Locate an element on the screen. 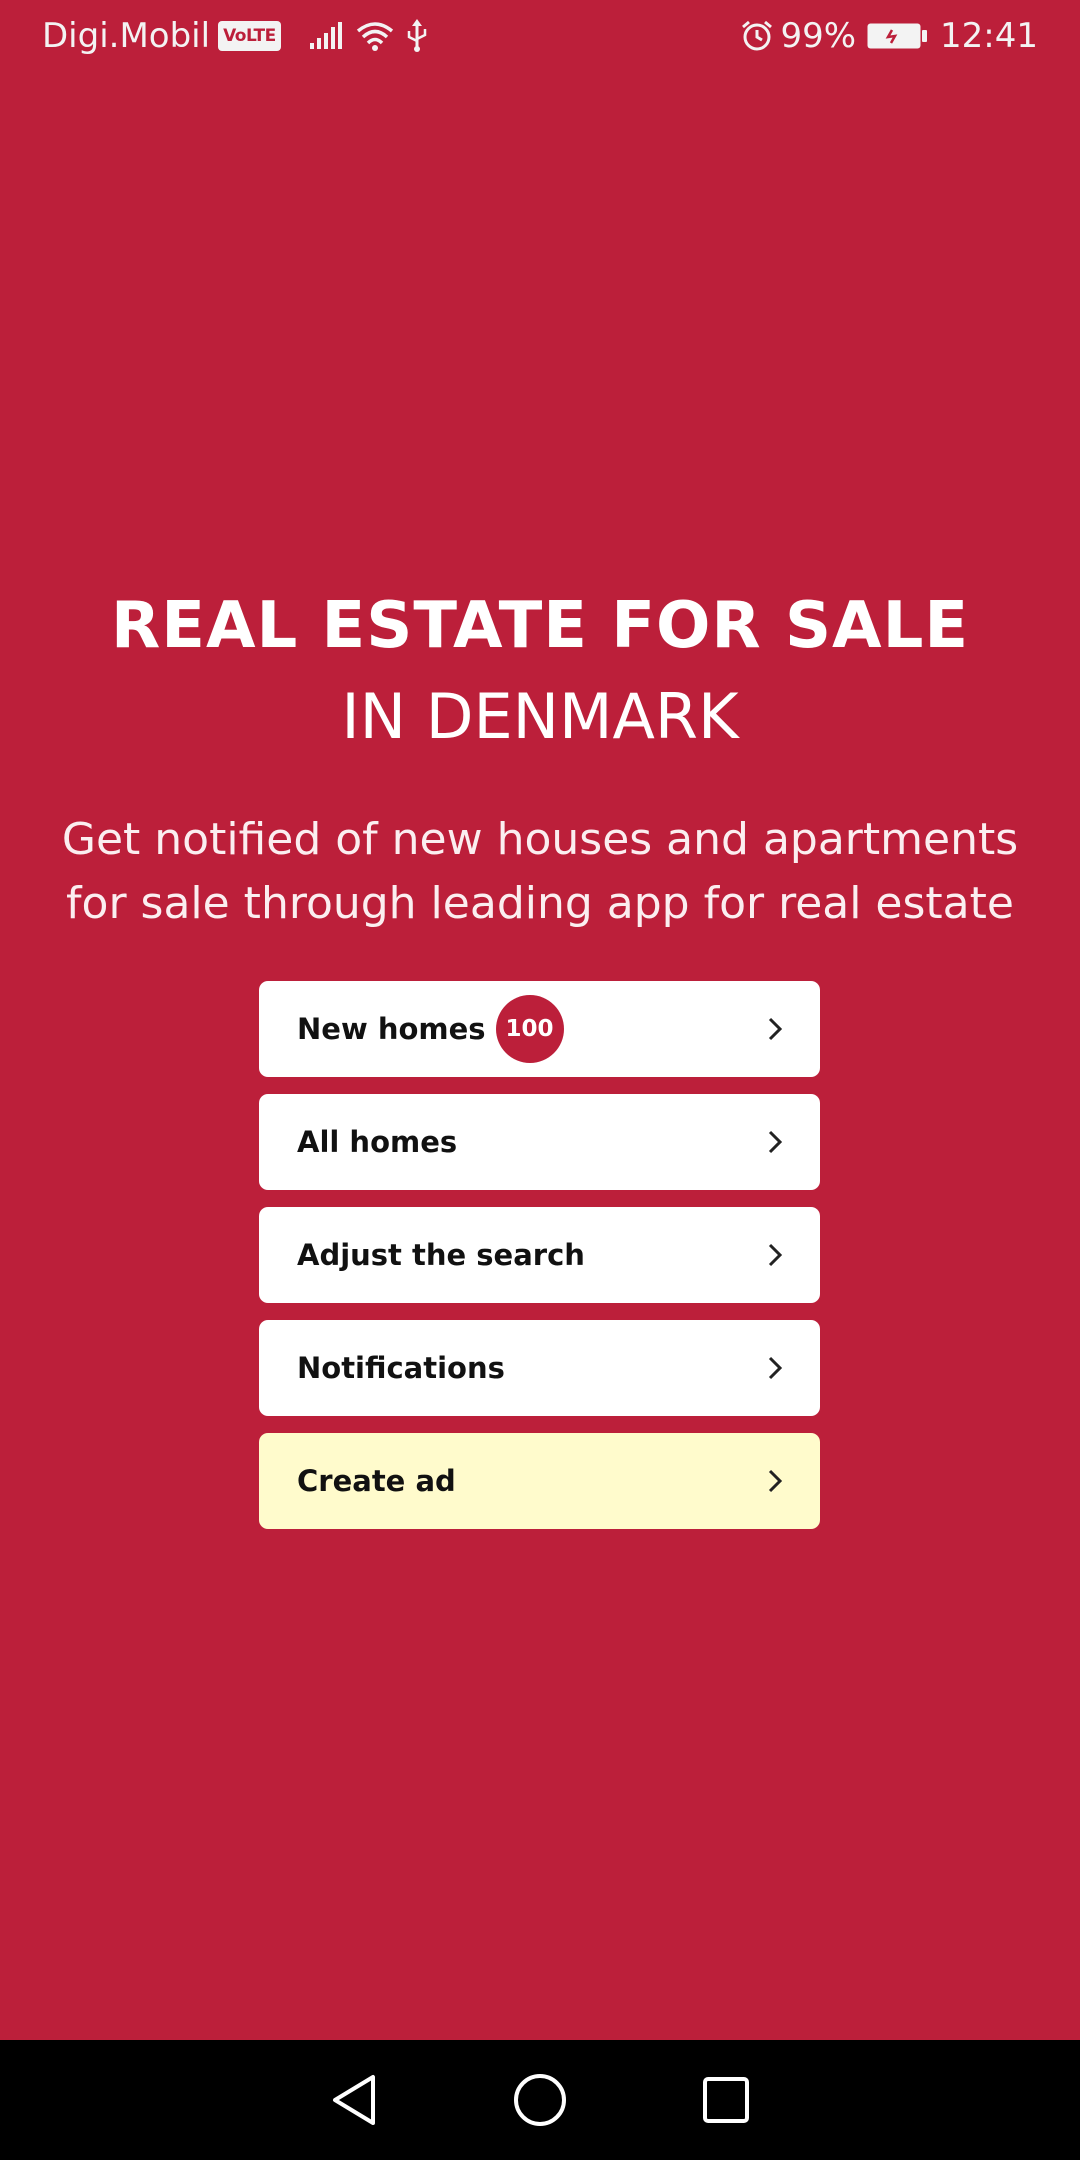  volte-badge: VoLTE is located at coordinates (249, 36).